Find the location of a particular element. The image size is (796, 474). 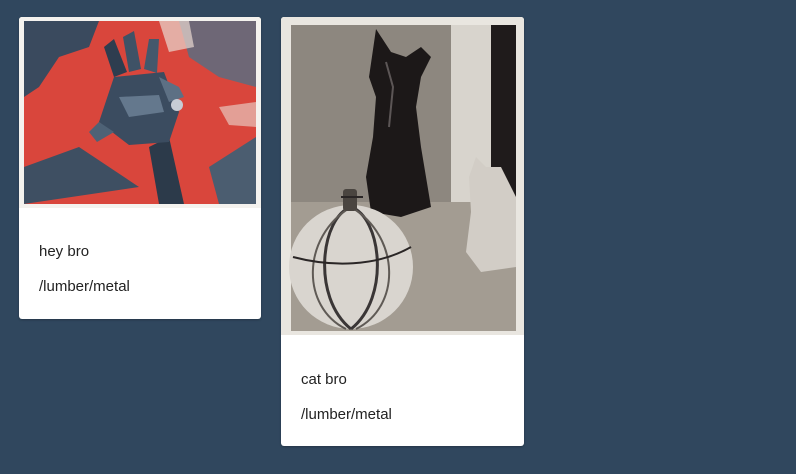

card-image-zombie-hand is located at coordinates (140, 112).